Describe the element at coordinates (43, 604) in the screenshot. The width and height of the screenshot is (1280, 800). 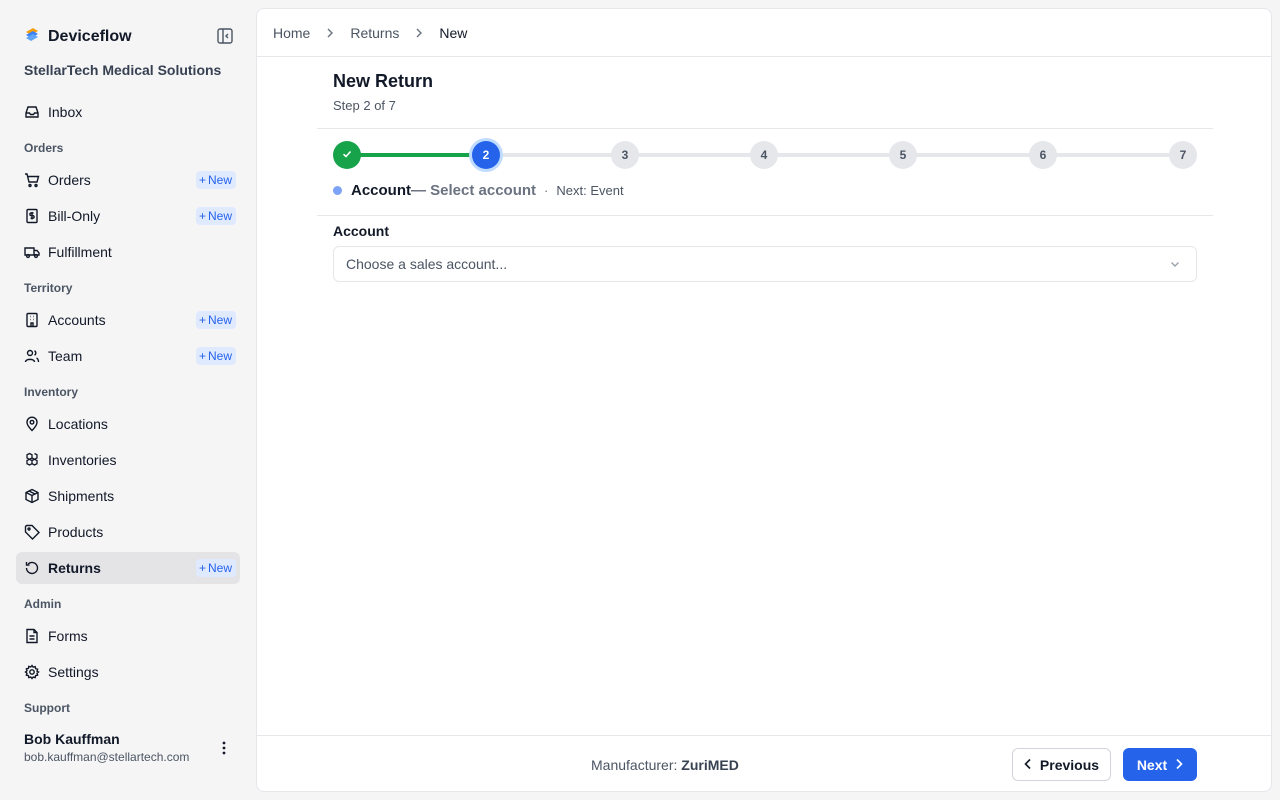
I see `section-admin: Admin` at that location.